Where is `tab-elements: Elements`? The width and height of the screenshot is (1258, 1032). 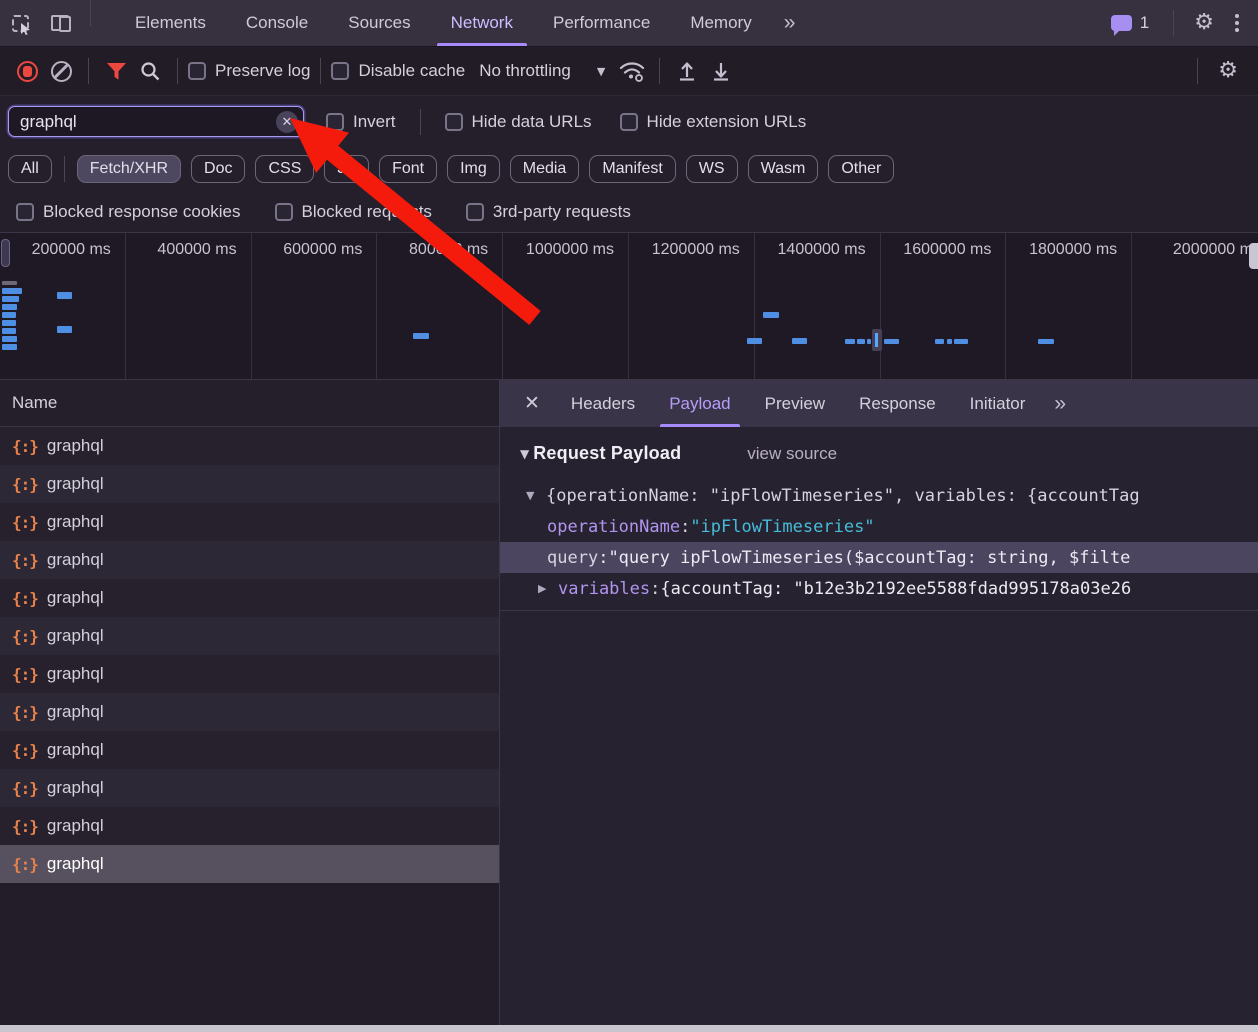 tab-elements: Elements is located at coordinates (170, 23).